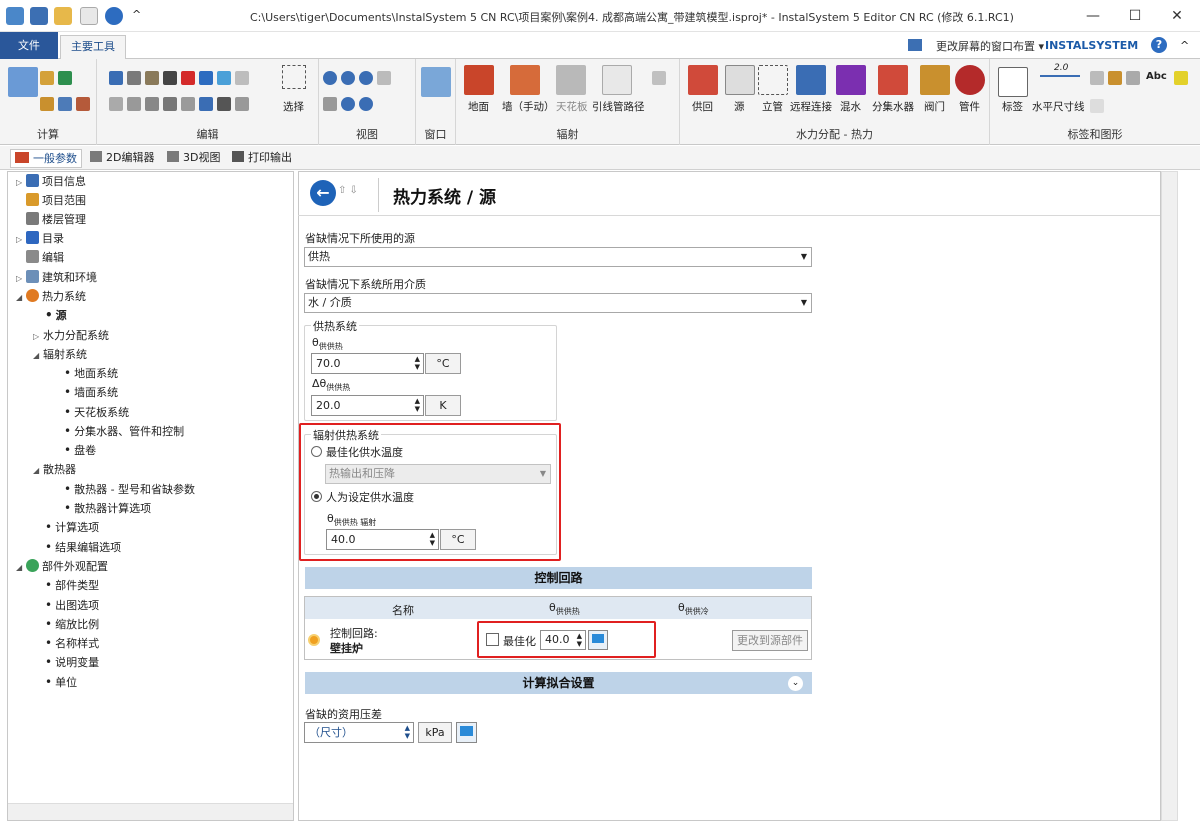  I want to click on tree-item-building-environment: ▷ 建筑和环境, so click(56, 277).